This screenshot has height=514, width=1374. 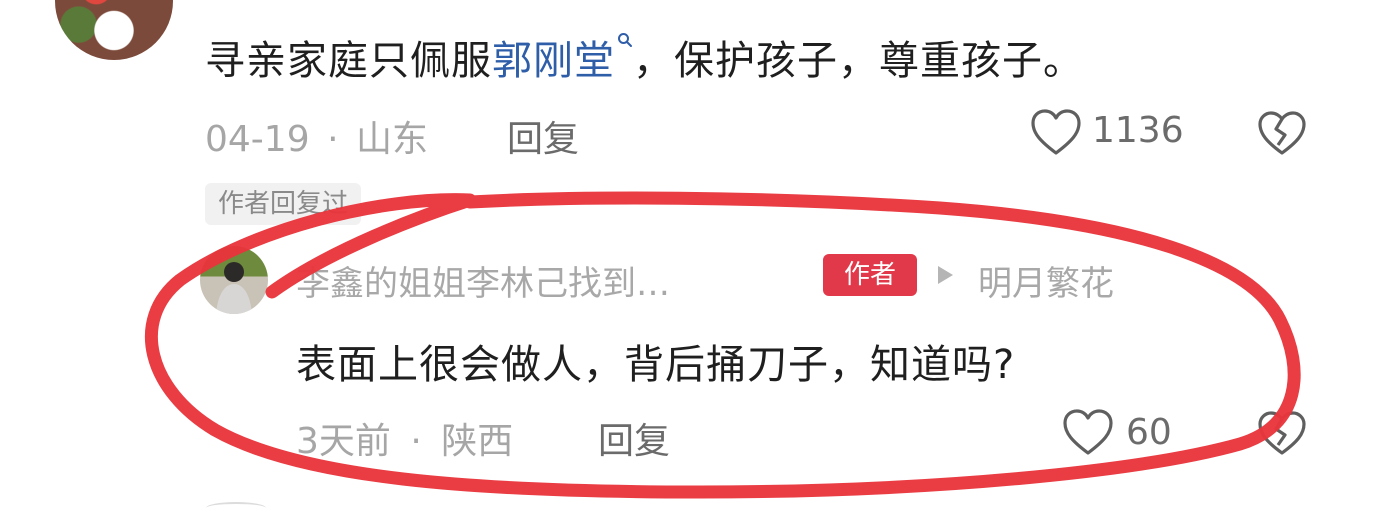 What do you see at coordinates (625, 40) in the screenshot?
I see `search-icon` at bounding box center [625, 40].